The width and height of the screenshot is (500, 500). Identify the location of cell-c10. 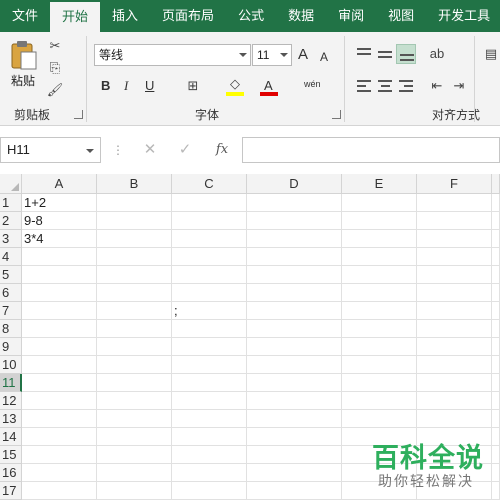
(209, 365).